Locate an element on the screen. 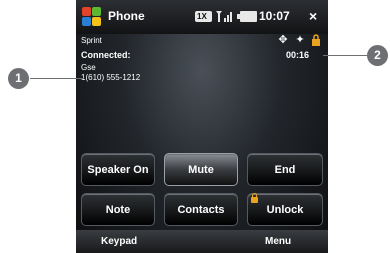  windows-flag-blue is located at coordinates (86, 21).